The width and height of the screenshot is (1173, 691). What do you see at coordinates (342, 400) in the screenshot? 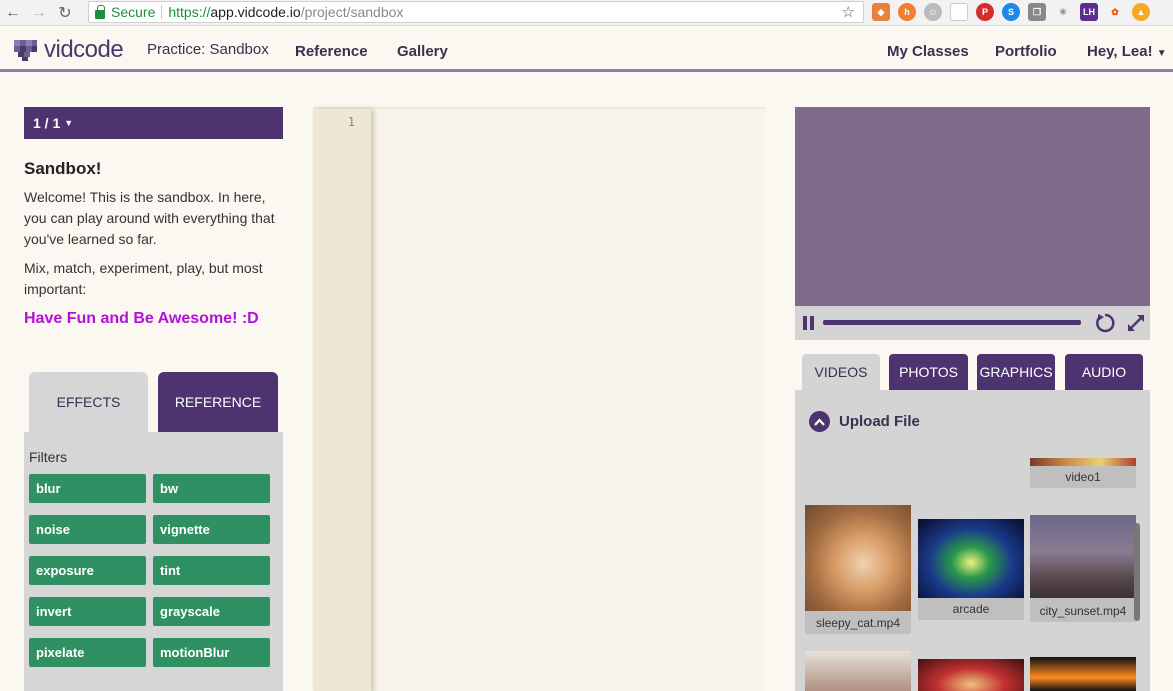
I see `line-number-gutter: 1` at bounding box center [342, 400].